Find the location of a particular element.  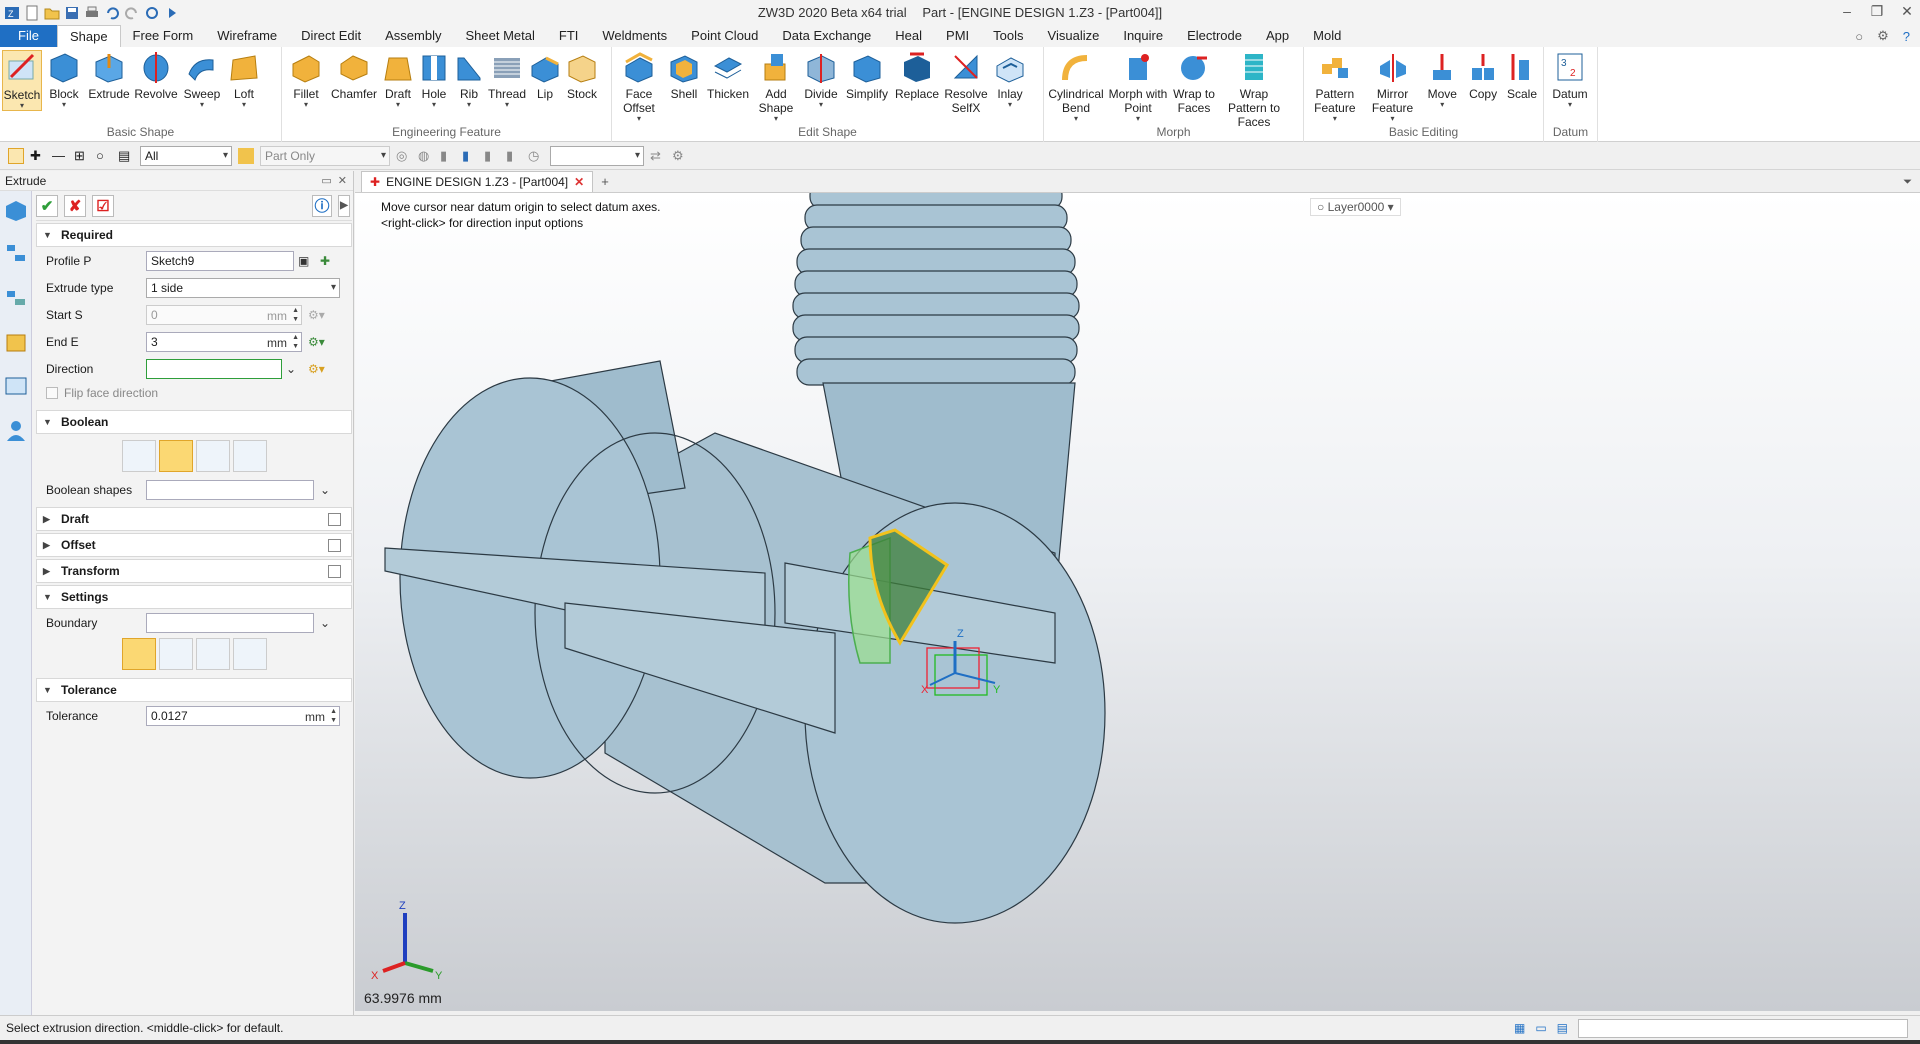

section-tolerance: ▼ Tolerance is located at coordinates (194, 690).